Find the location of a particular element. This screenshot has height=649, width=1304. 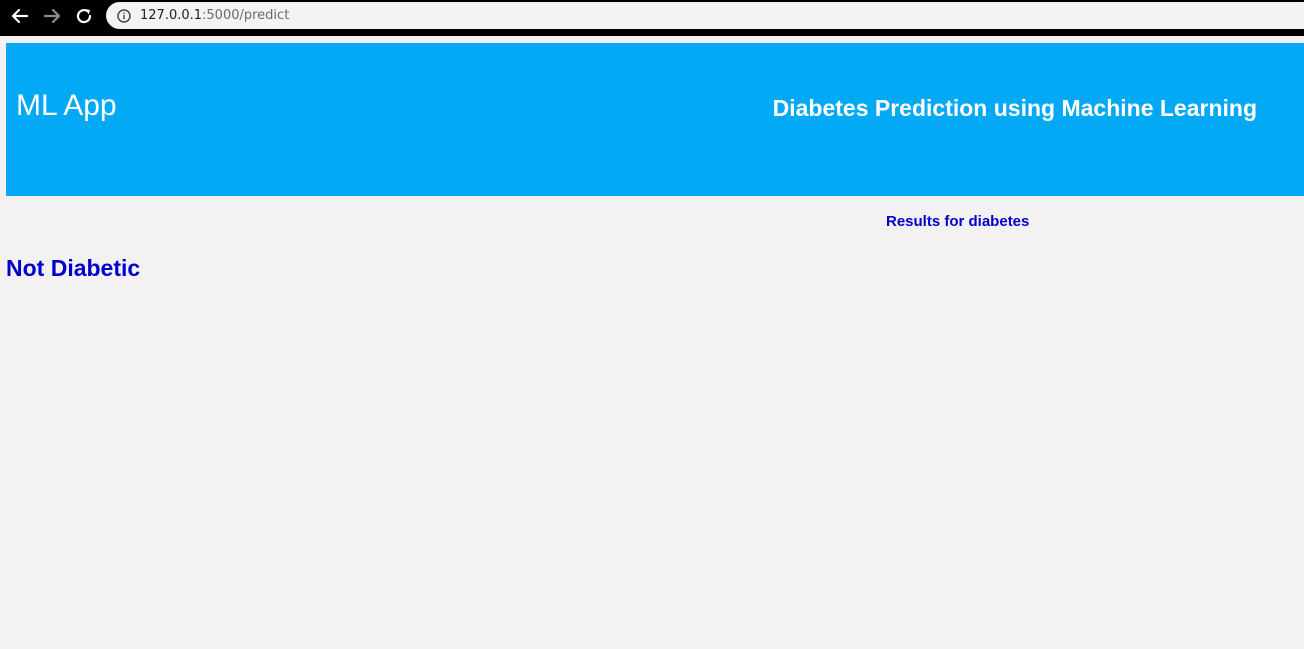

app-name: ML App is located at coordinates (66, 105).